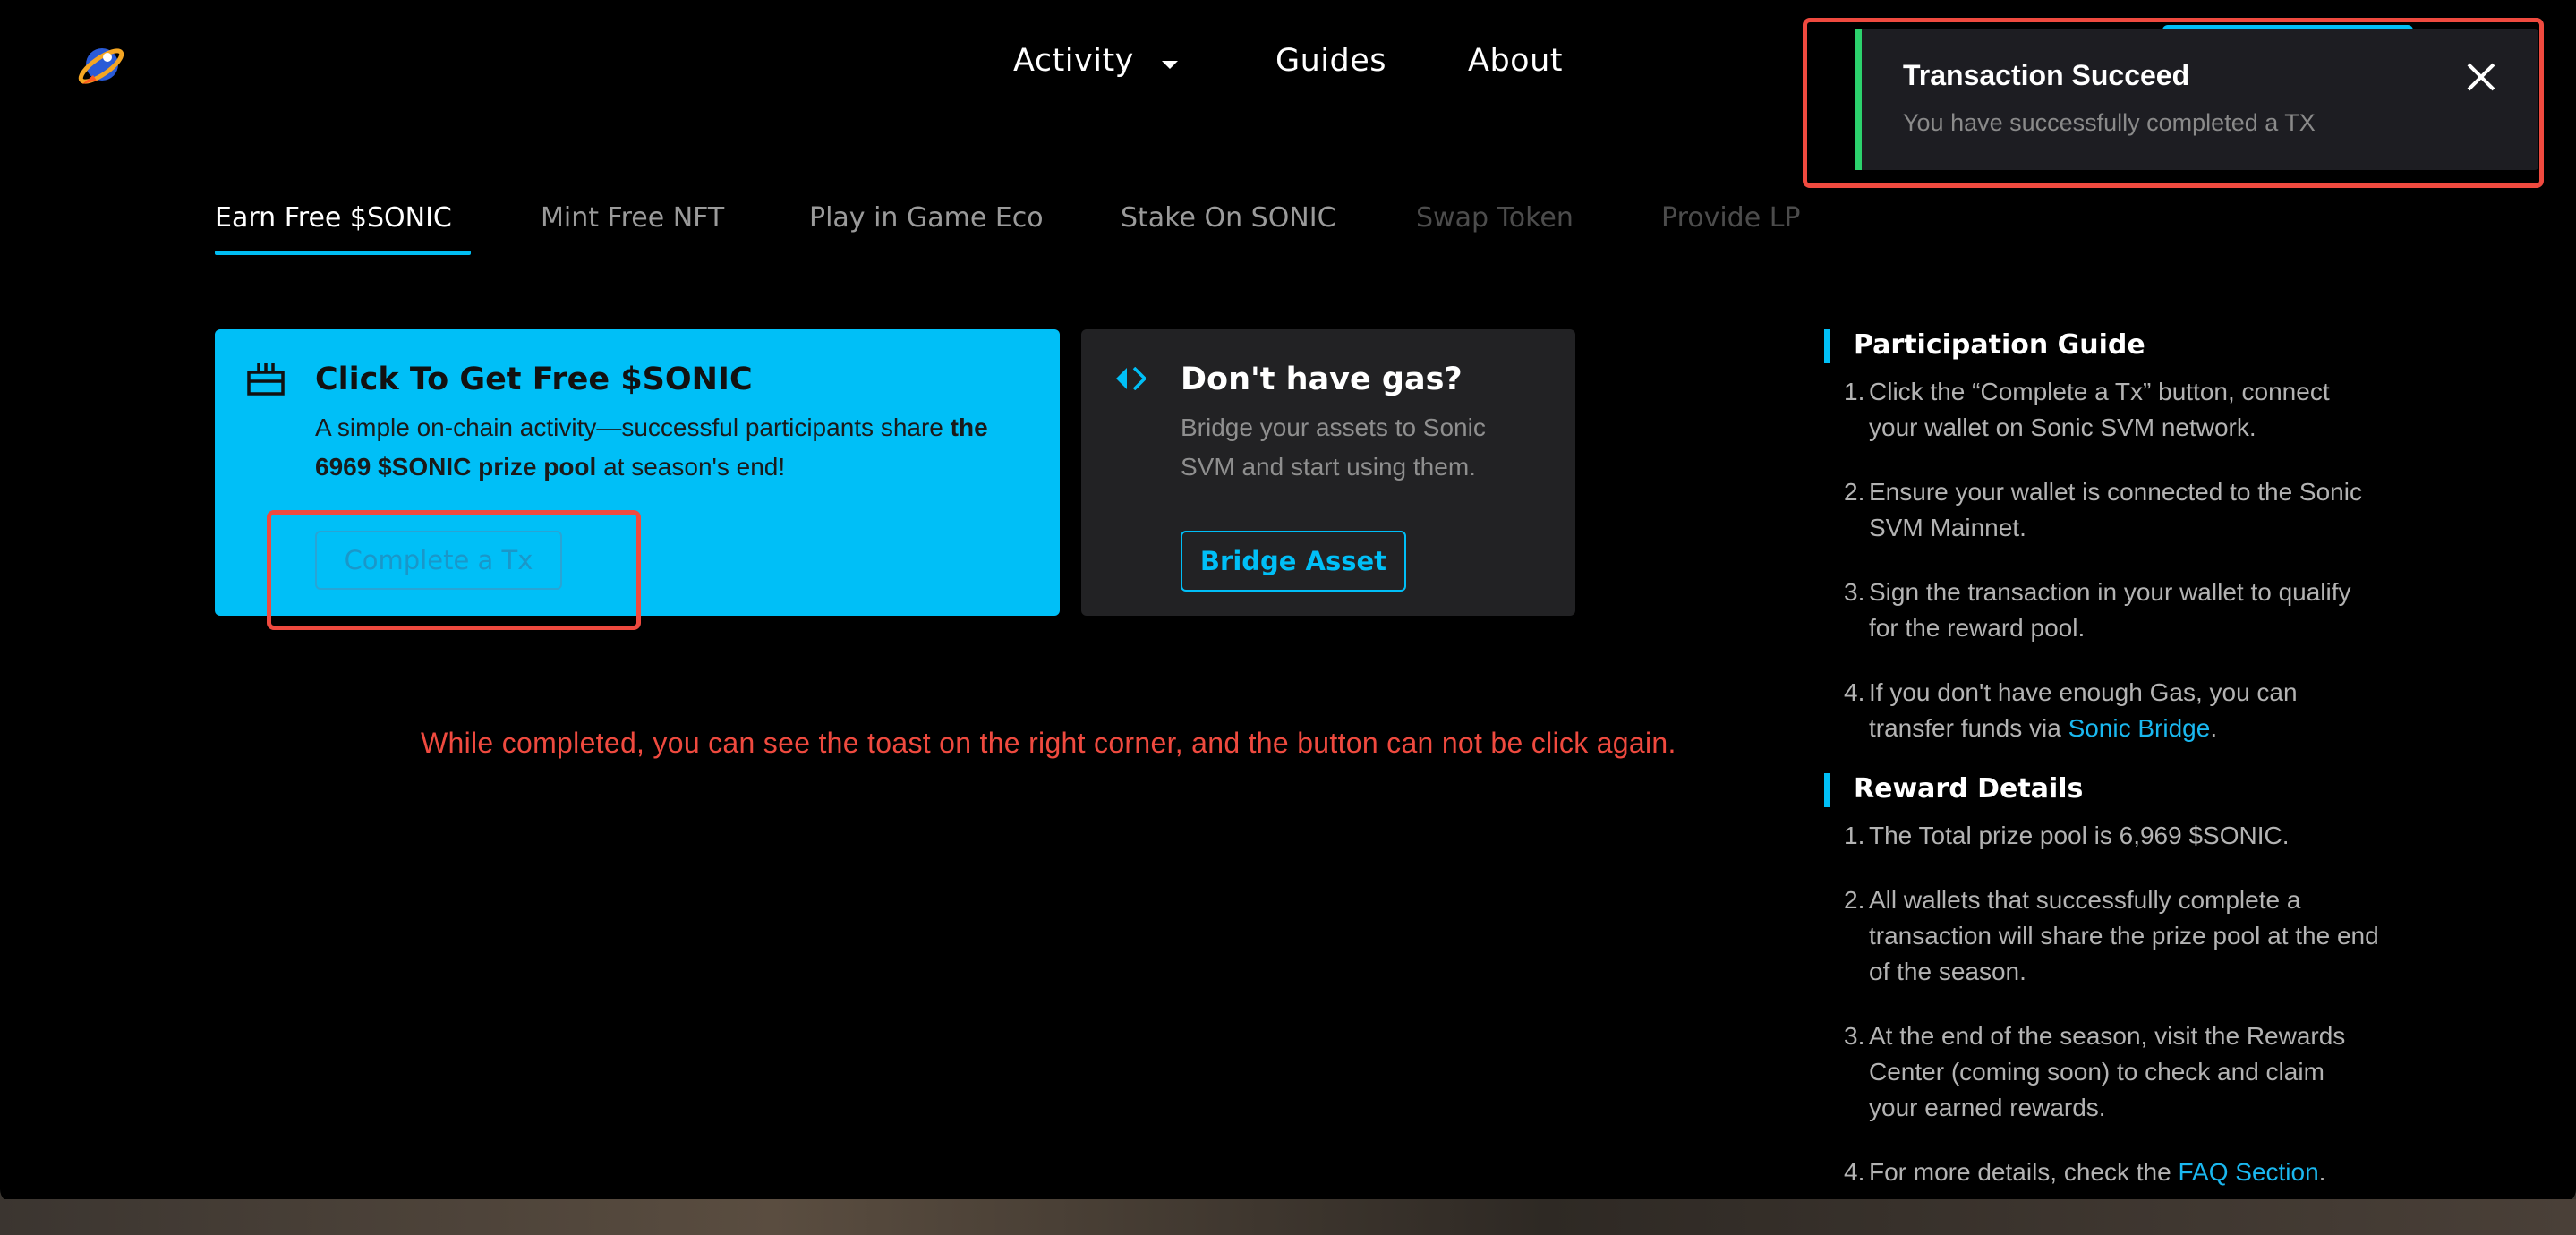  I want to click on tab-swap-token: Swap Token, so click(1495, 218).